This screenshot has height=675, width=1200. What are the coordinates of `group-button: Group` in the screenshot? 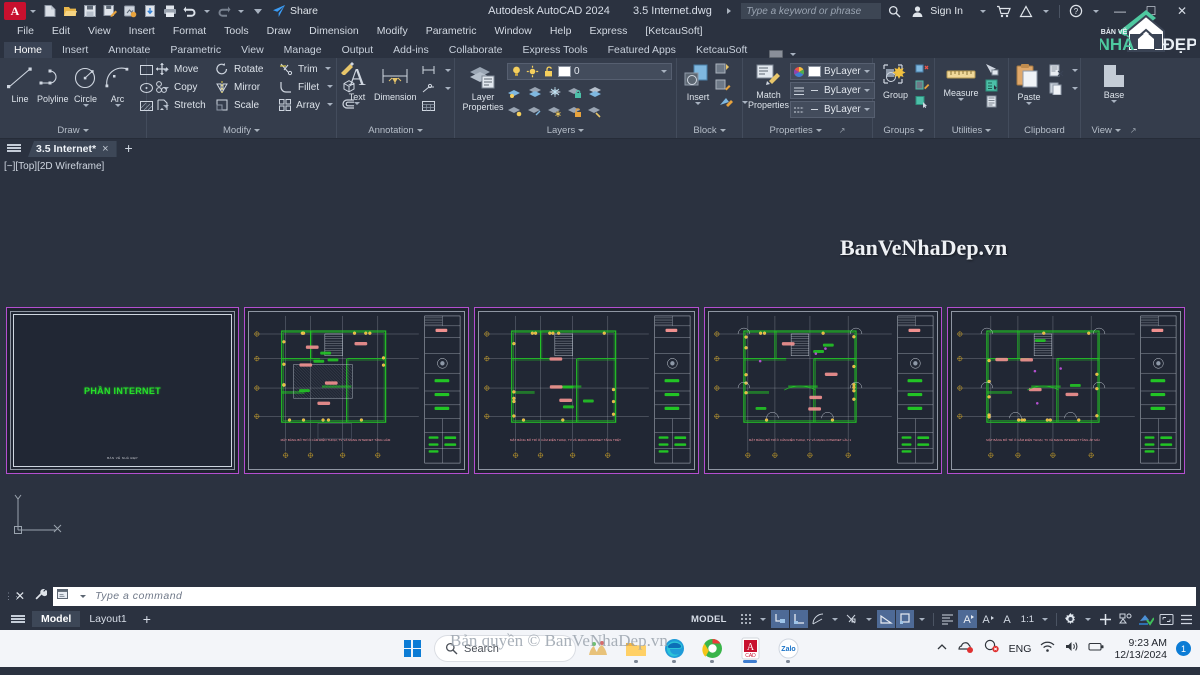 It's located at (895, 81).